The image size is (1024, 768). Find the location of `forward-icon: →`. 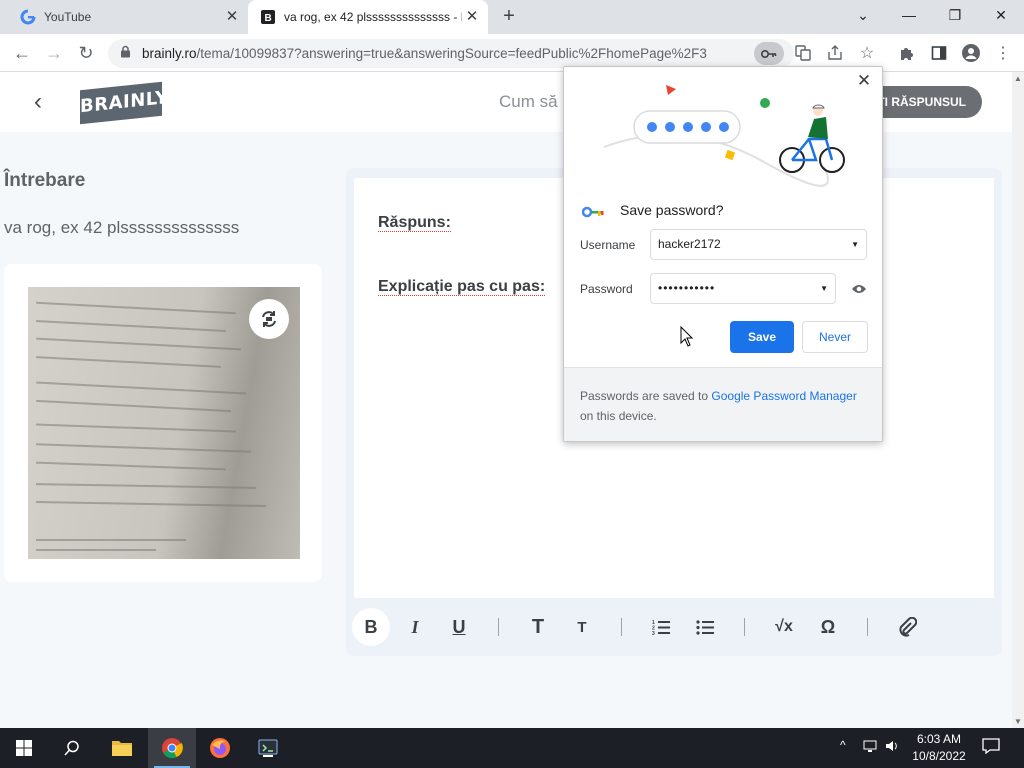

forward-icon: → is located at coordinates (54, 53).